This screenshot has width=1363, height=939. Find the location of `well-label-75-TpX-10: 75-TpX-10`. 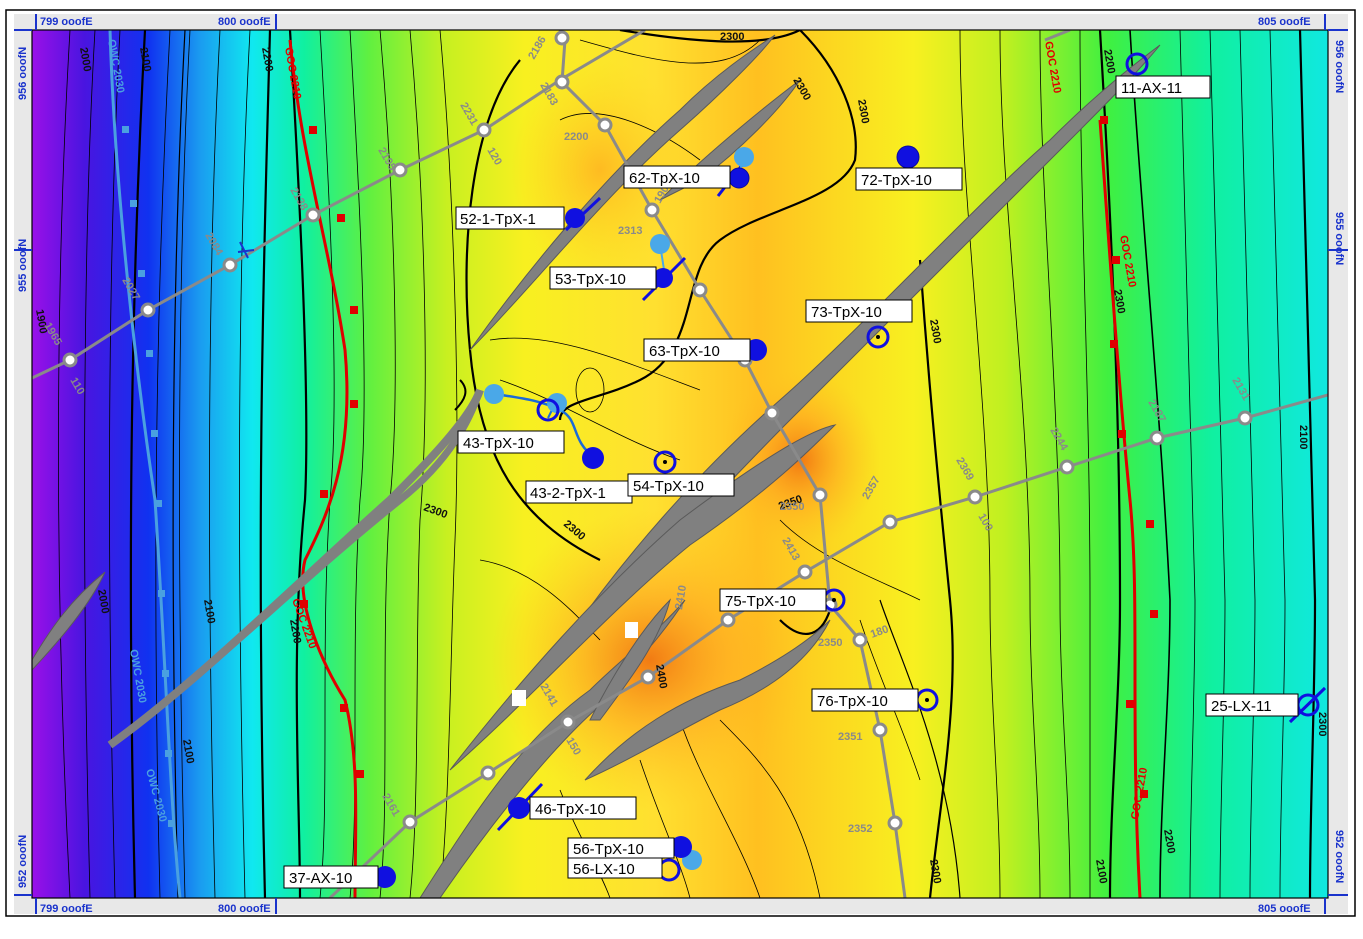

well-label-75-TpX-10: 75-TpX-10 is located at coordinates (773, 600).